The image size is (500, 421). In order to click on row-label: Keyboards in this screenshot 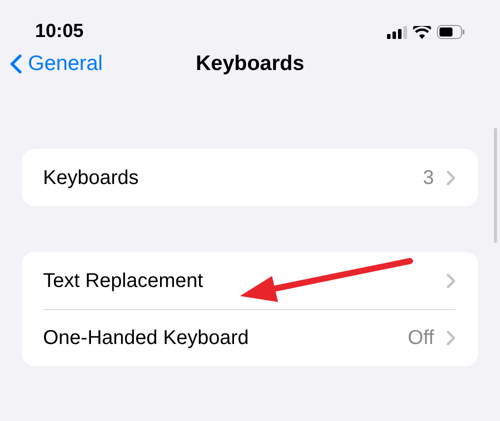, I will do `click(91, 178)`.